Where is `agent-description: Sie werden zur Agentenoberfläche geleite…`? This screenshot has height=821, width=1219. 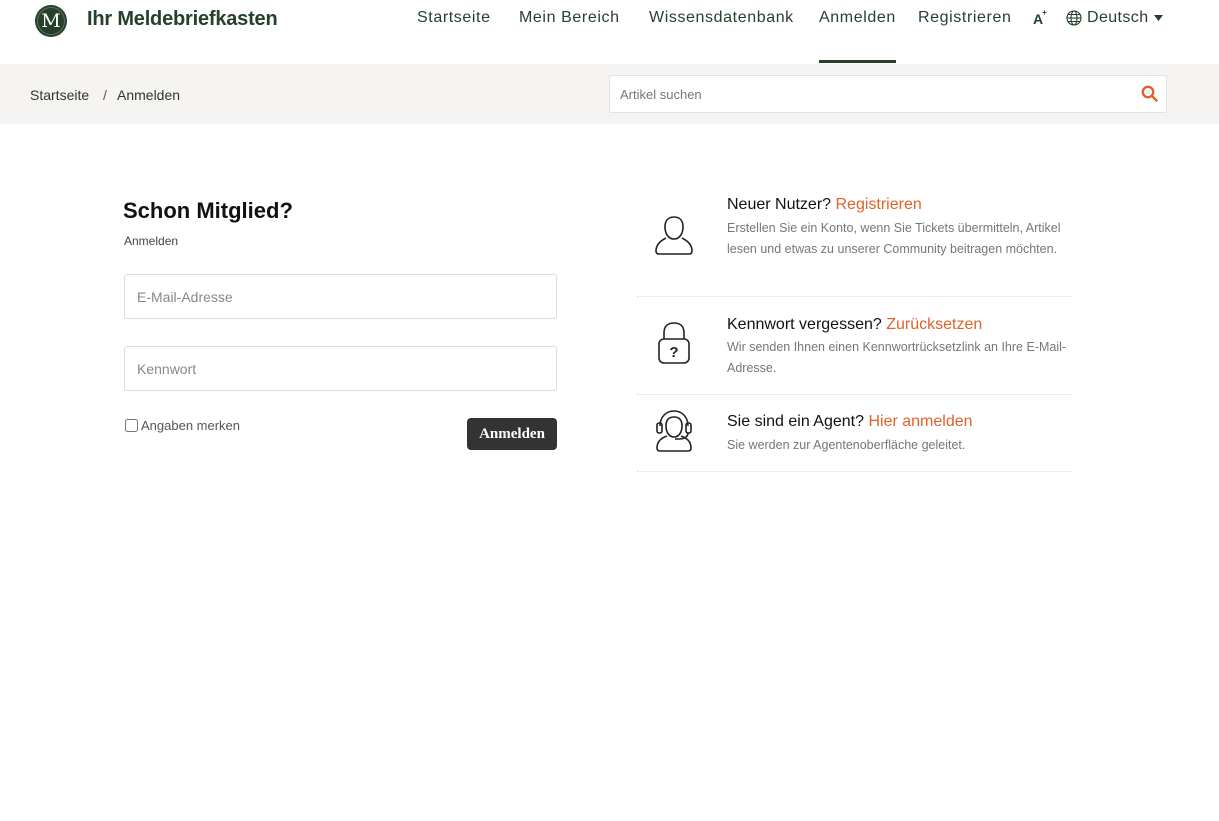 agent-description: Sie werden zur Agentenoberfläche geleite… is located at coordinates (846, 445).